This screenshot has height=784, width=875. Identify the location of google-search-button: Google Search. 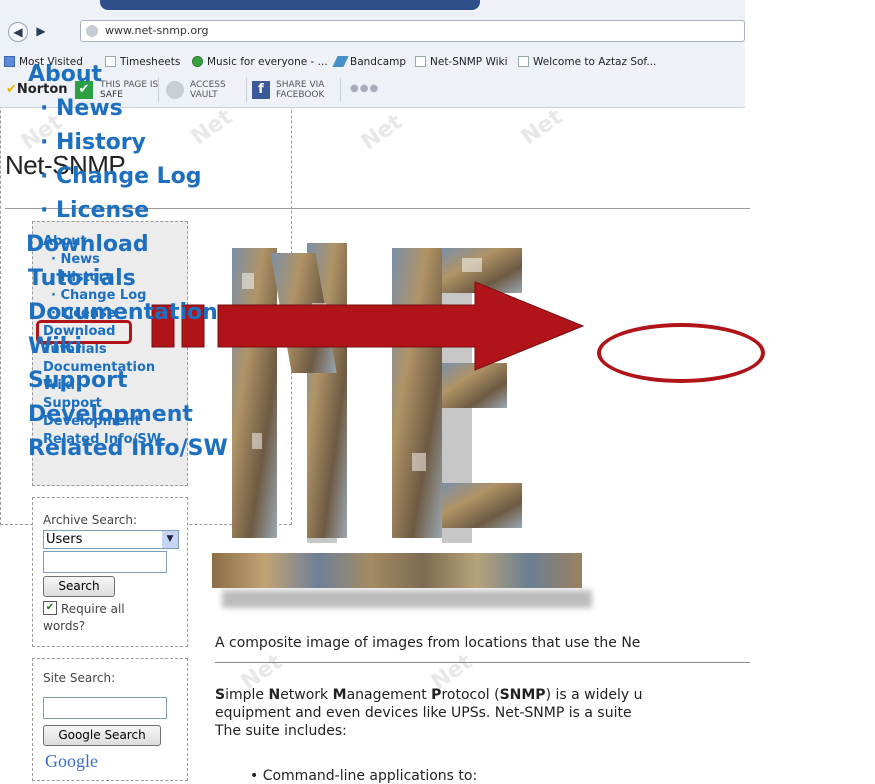
(102, 735).